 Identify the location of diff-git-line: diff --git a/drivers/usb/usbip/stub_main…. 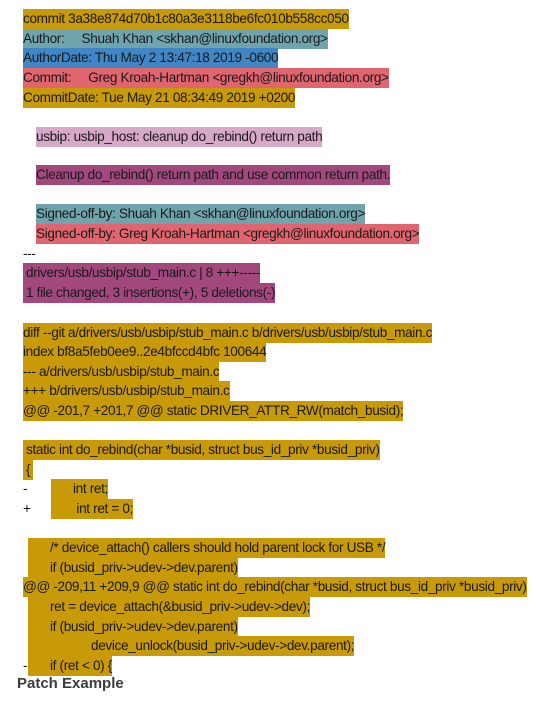
(227, 333).